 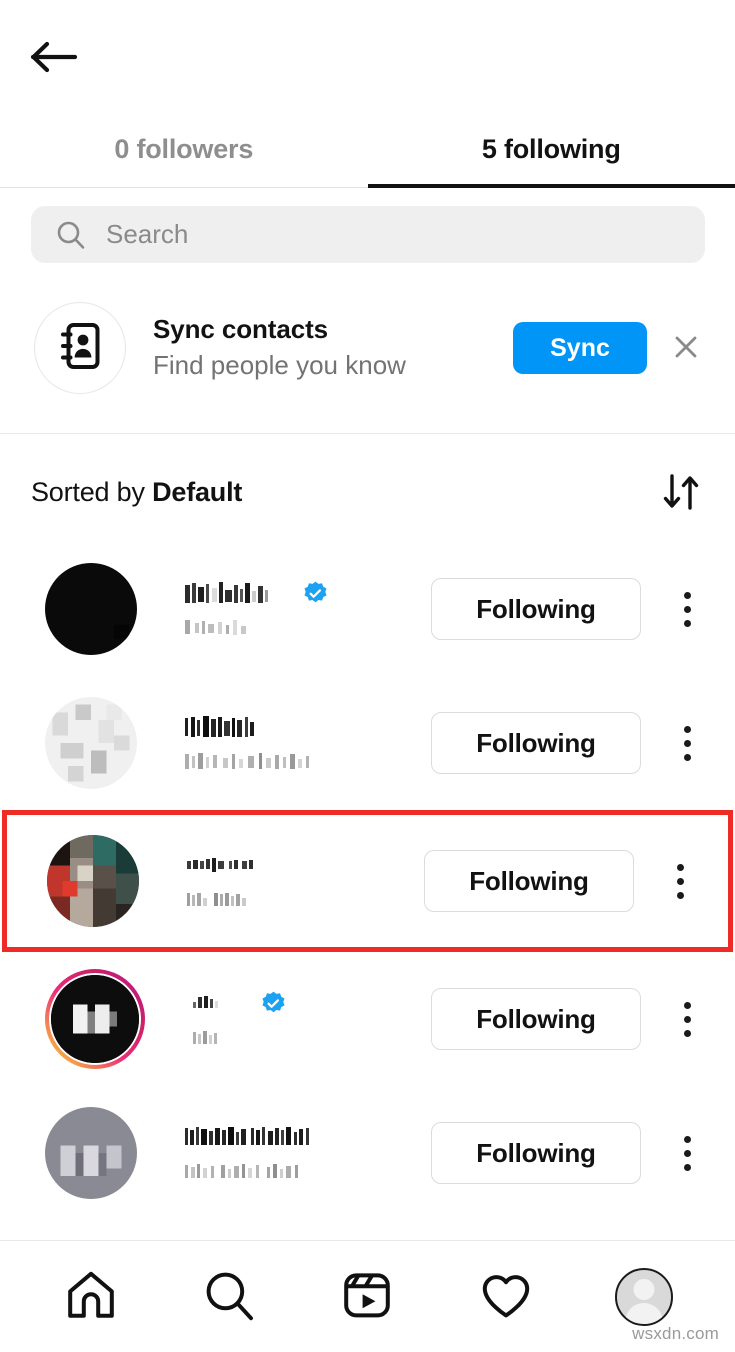 I want to click on sync-button: Sync, so click(x=580, y=348).